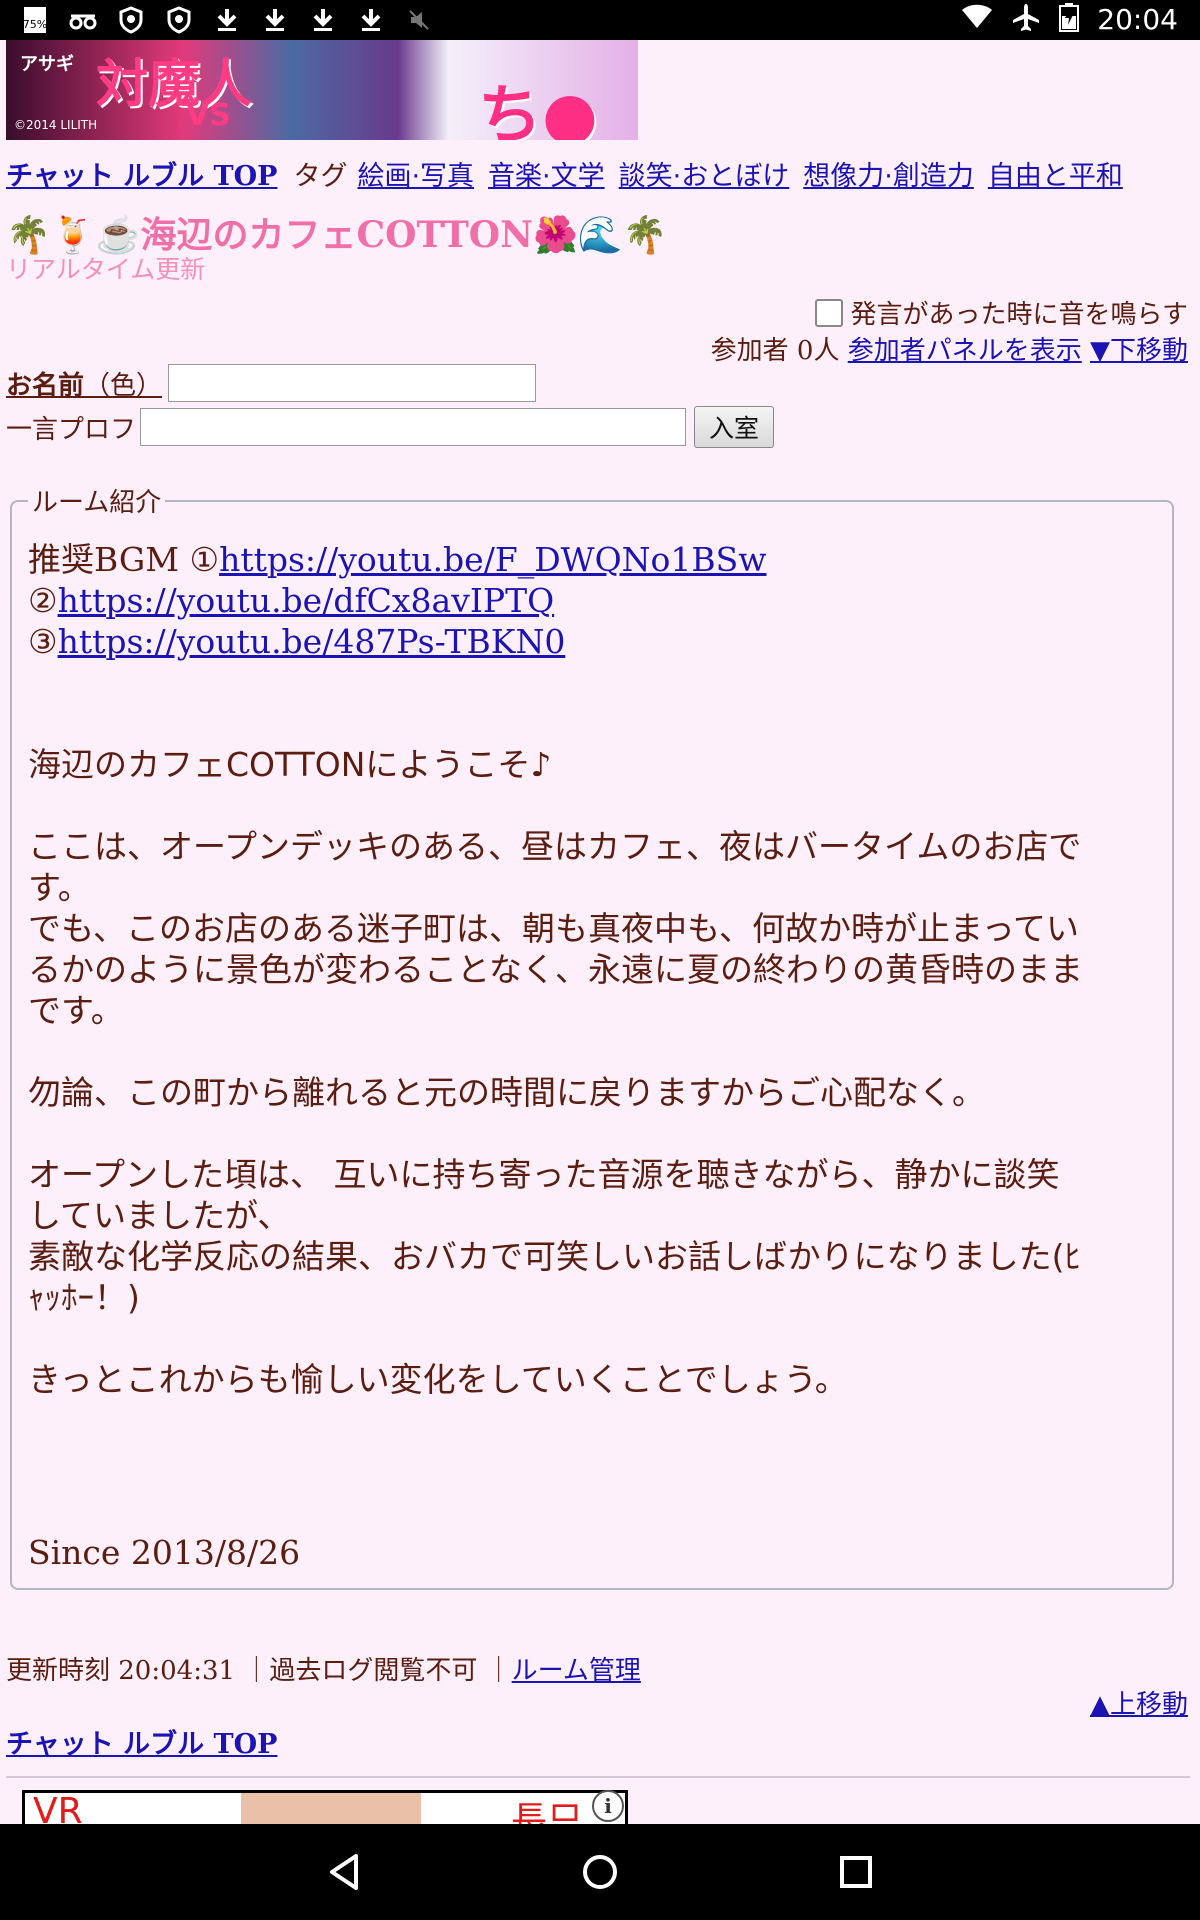 The width and height of the screenshot is (1200, 1920). What do you see at coordinates (1137, 19) in the screenshot?
I see `clock: 20:04` at bounding box center [1137, 19].